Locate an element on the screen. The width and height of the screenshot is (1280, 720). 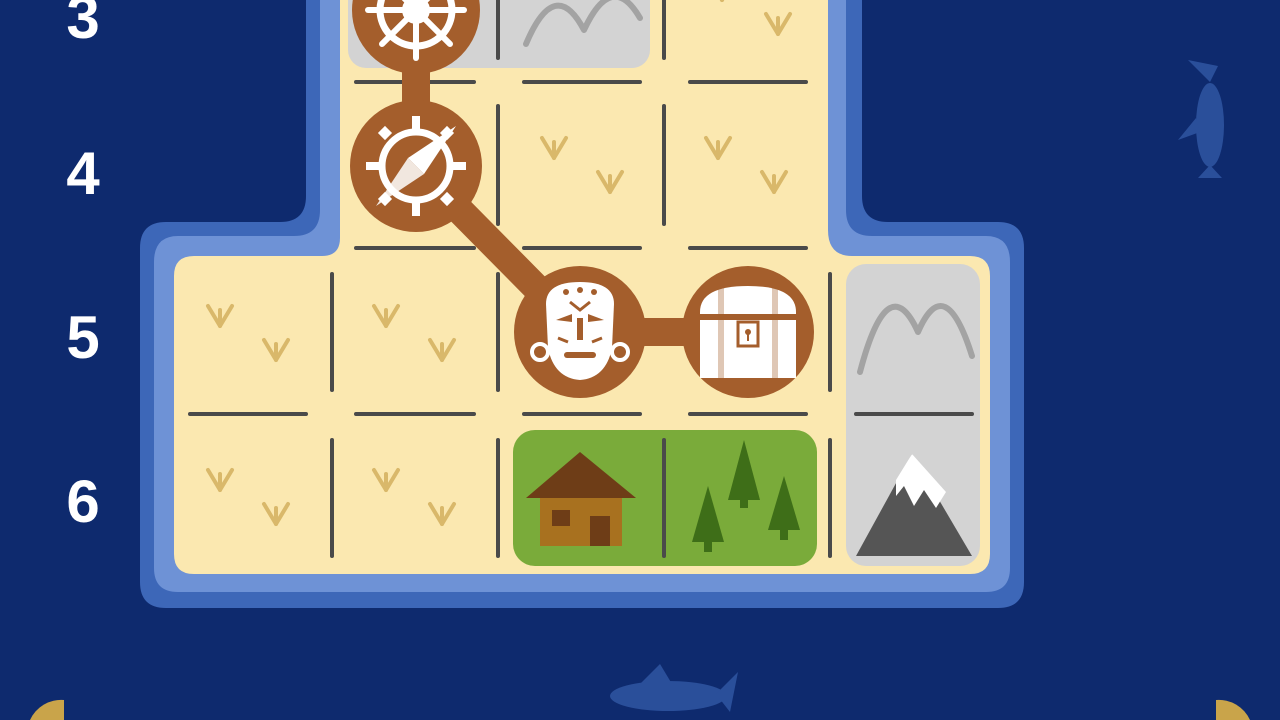
fish-silhouette-bottom is located at coordinates (674, 688).